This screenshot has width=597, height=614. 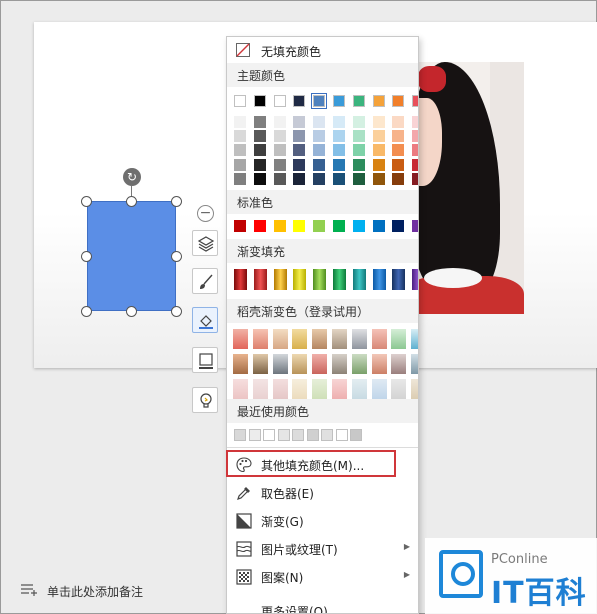 What do you see at coordinates (131, 256) in the screenshot?
I see `selected-rectangle-shape` at bounding box center [131, 256].